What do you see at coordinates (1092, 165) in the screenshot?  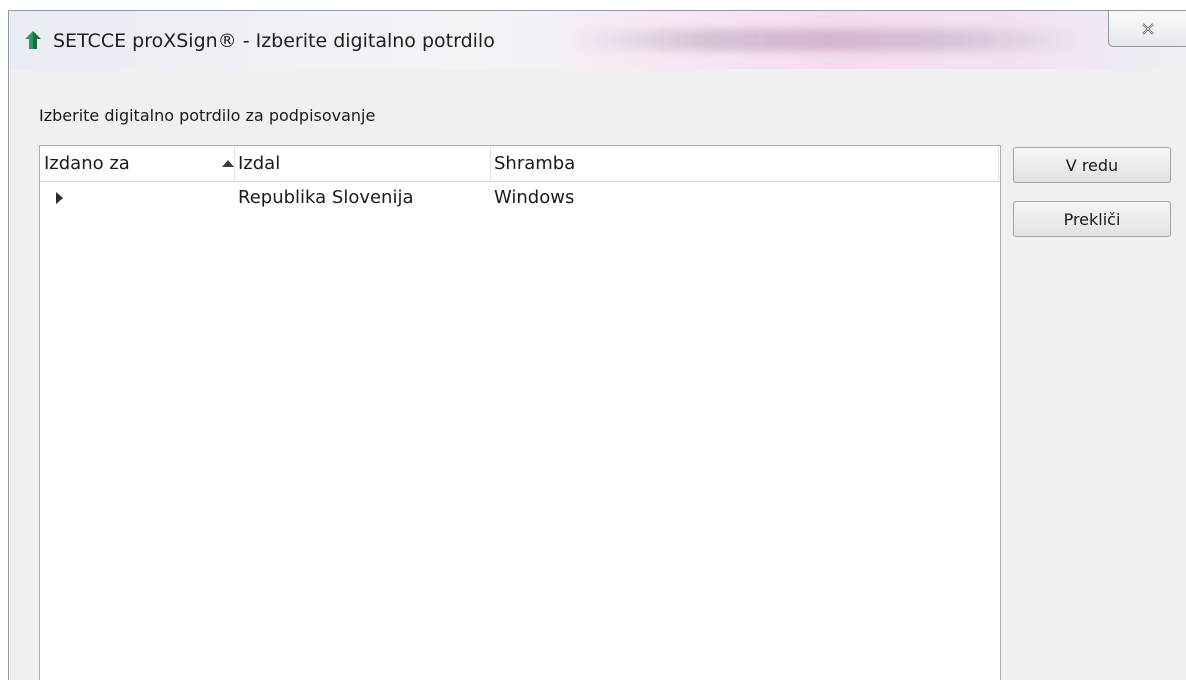 I see `ok-button: V redu` at bounding box center [1092, 165].